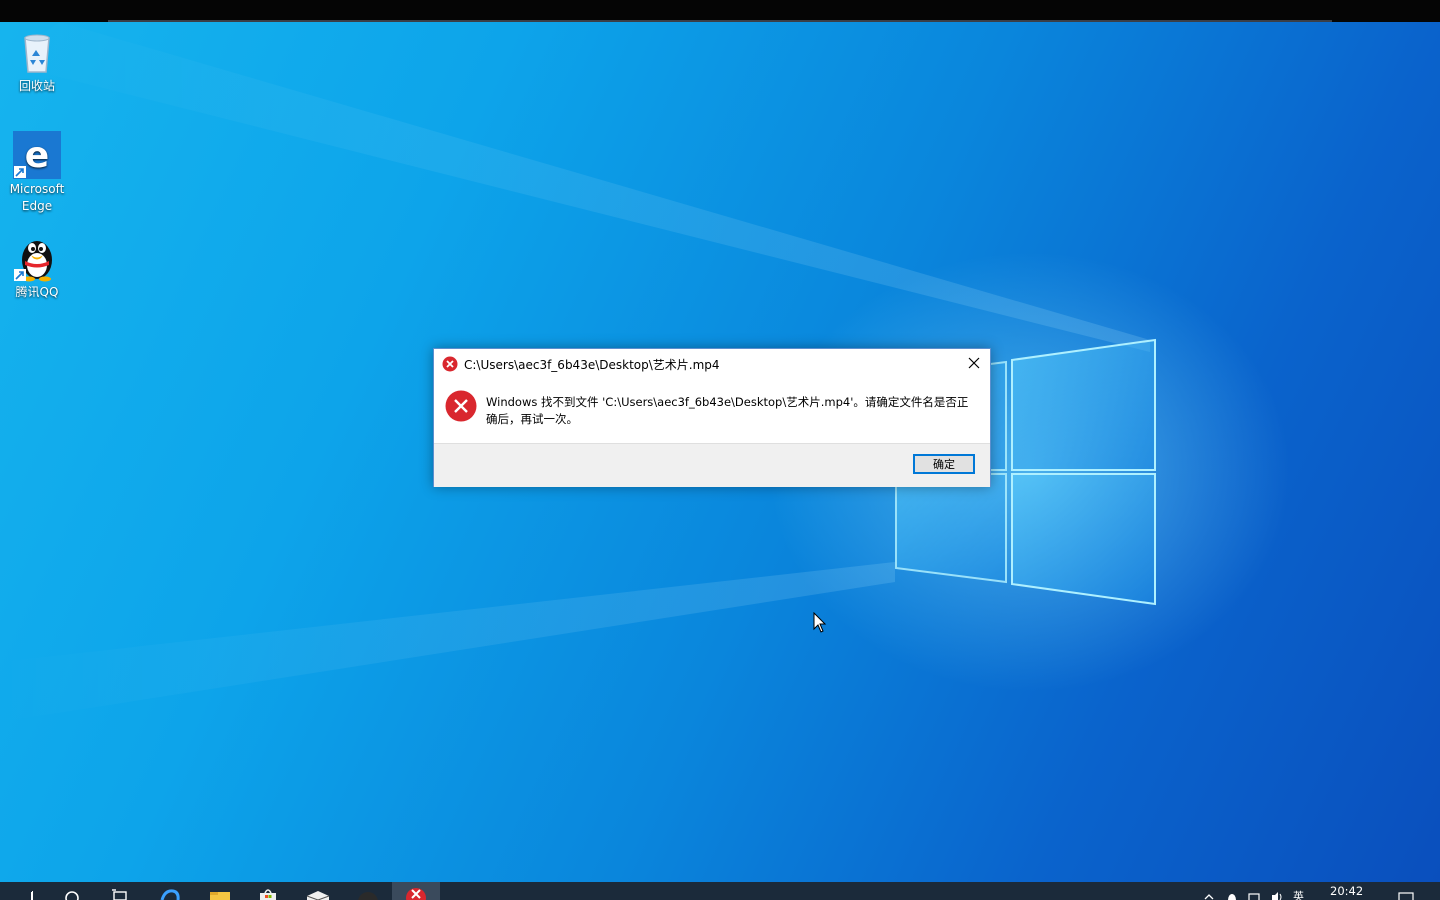  What do you see at coordinates (450, 364) in the screenshot?
I see `error-small-icon` at bounding box center [450, 364].